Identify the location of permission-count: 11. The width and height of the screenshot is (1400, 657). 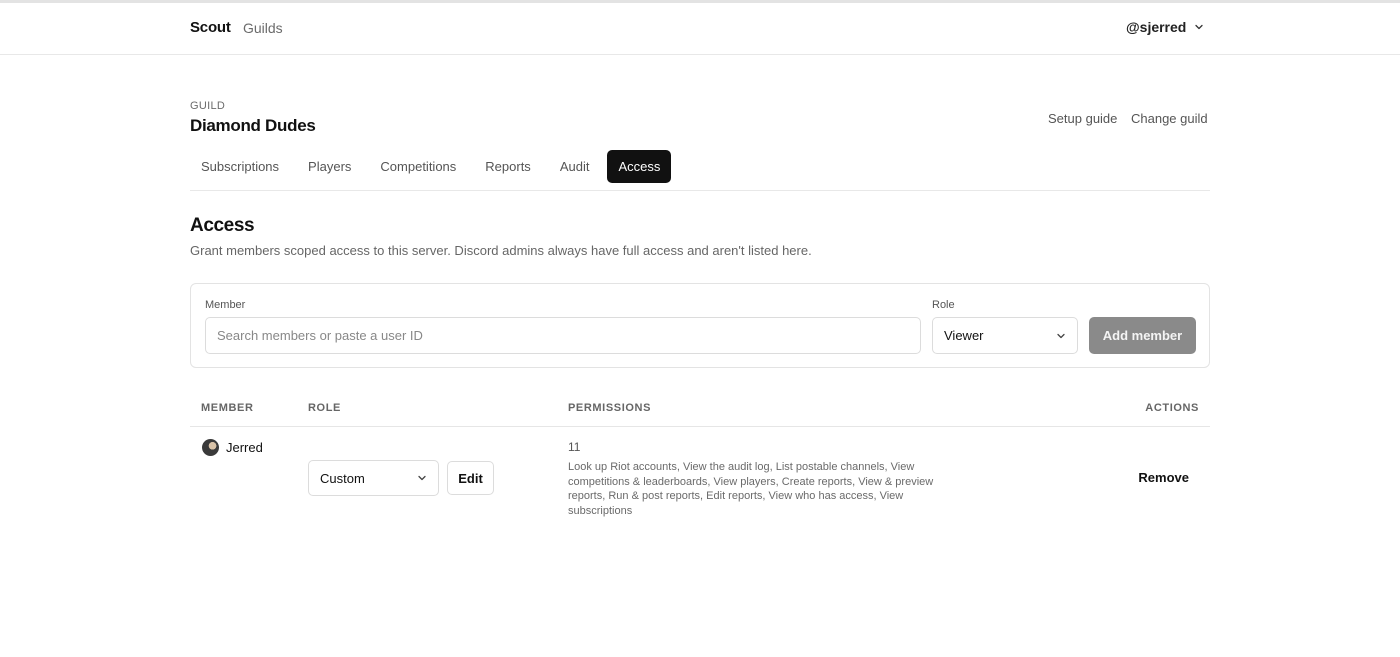
(574, 447).